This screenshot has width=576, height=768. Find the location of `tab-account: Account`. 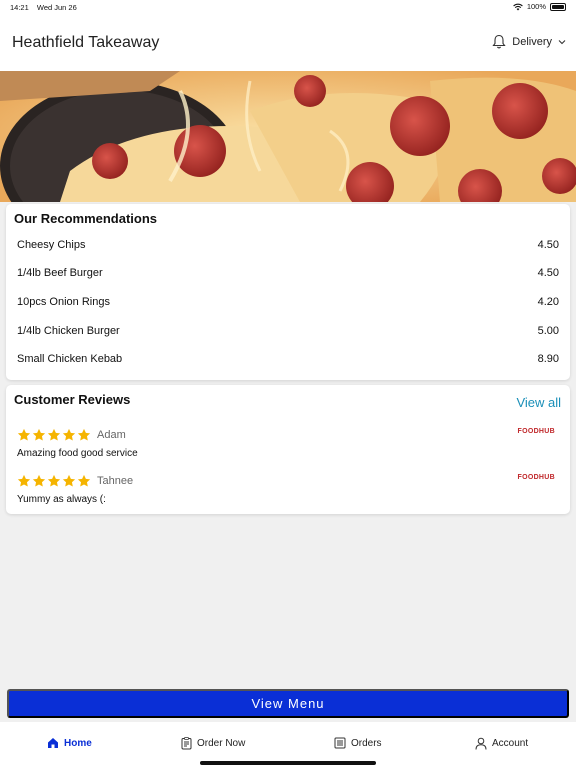

tab-account: Account is located at coordinates (501, 743).